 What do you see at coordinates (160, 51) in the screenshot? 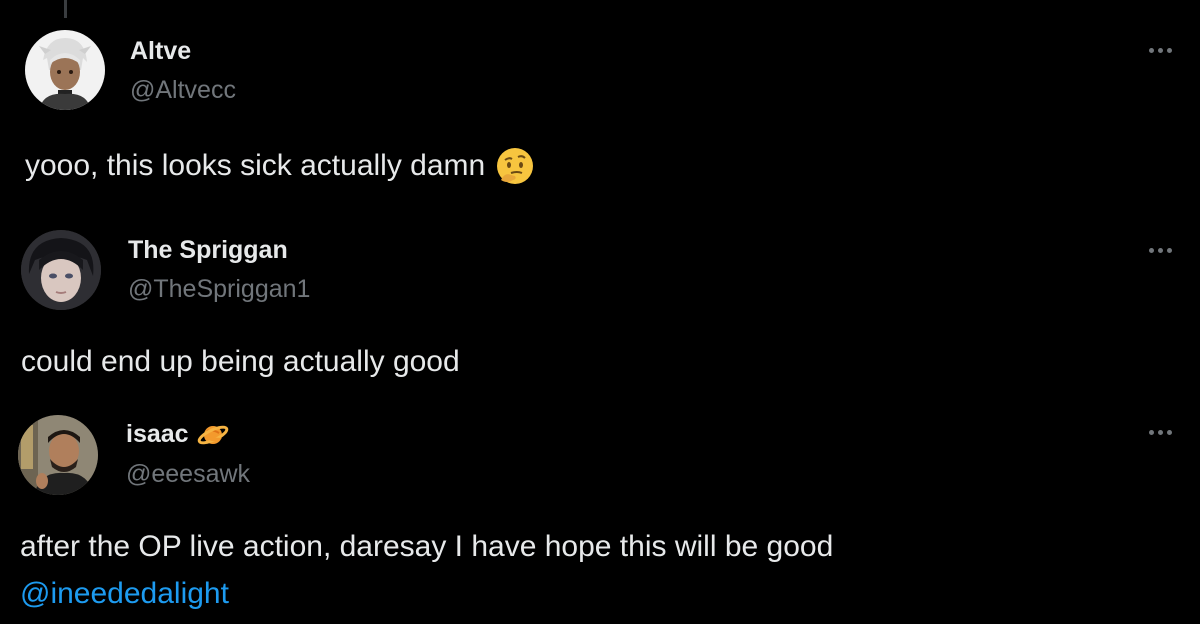
I see `display-name: Altve` at bounding box center [160, 51].